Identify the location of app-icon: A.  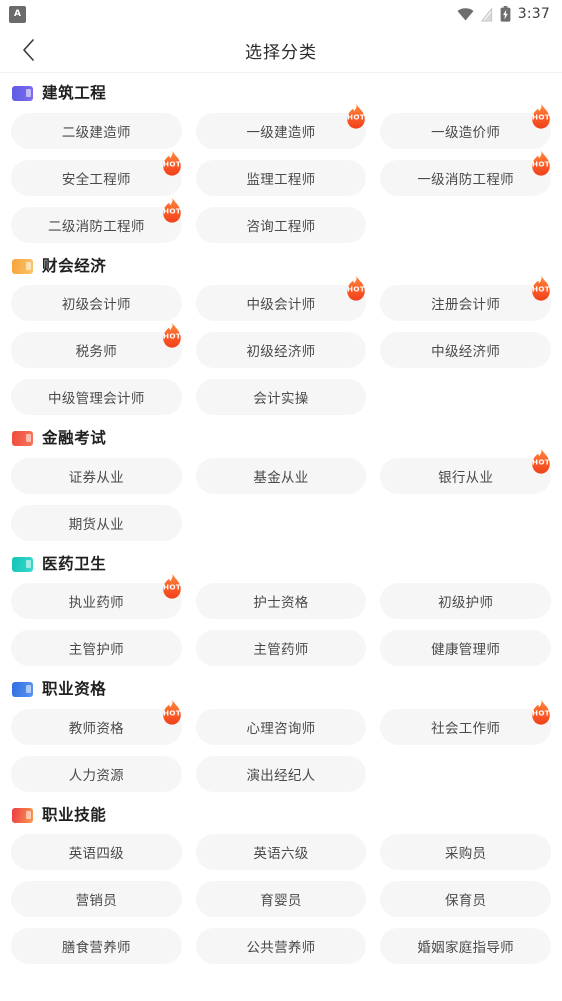
(17, 14).